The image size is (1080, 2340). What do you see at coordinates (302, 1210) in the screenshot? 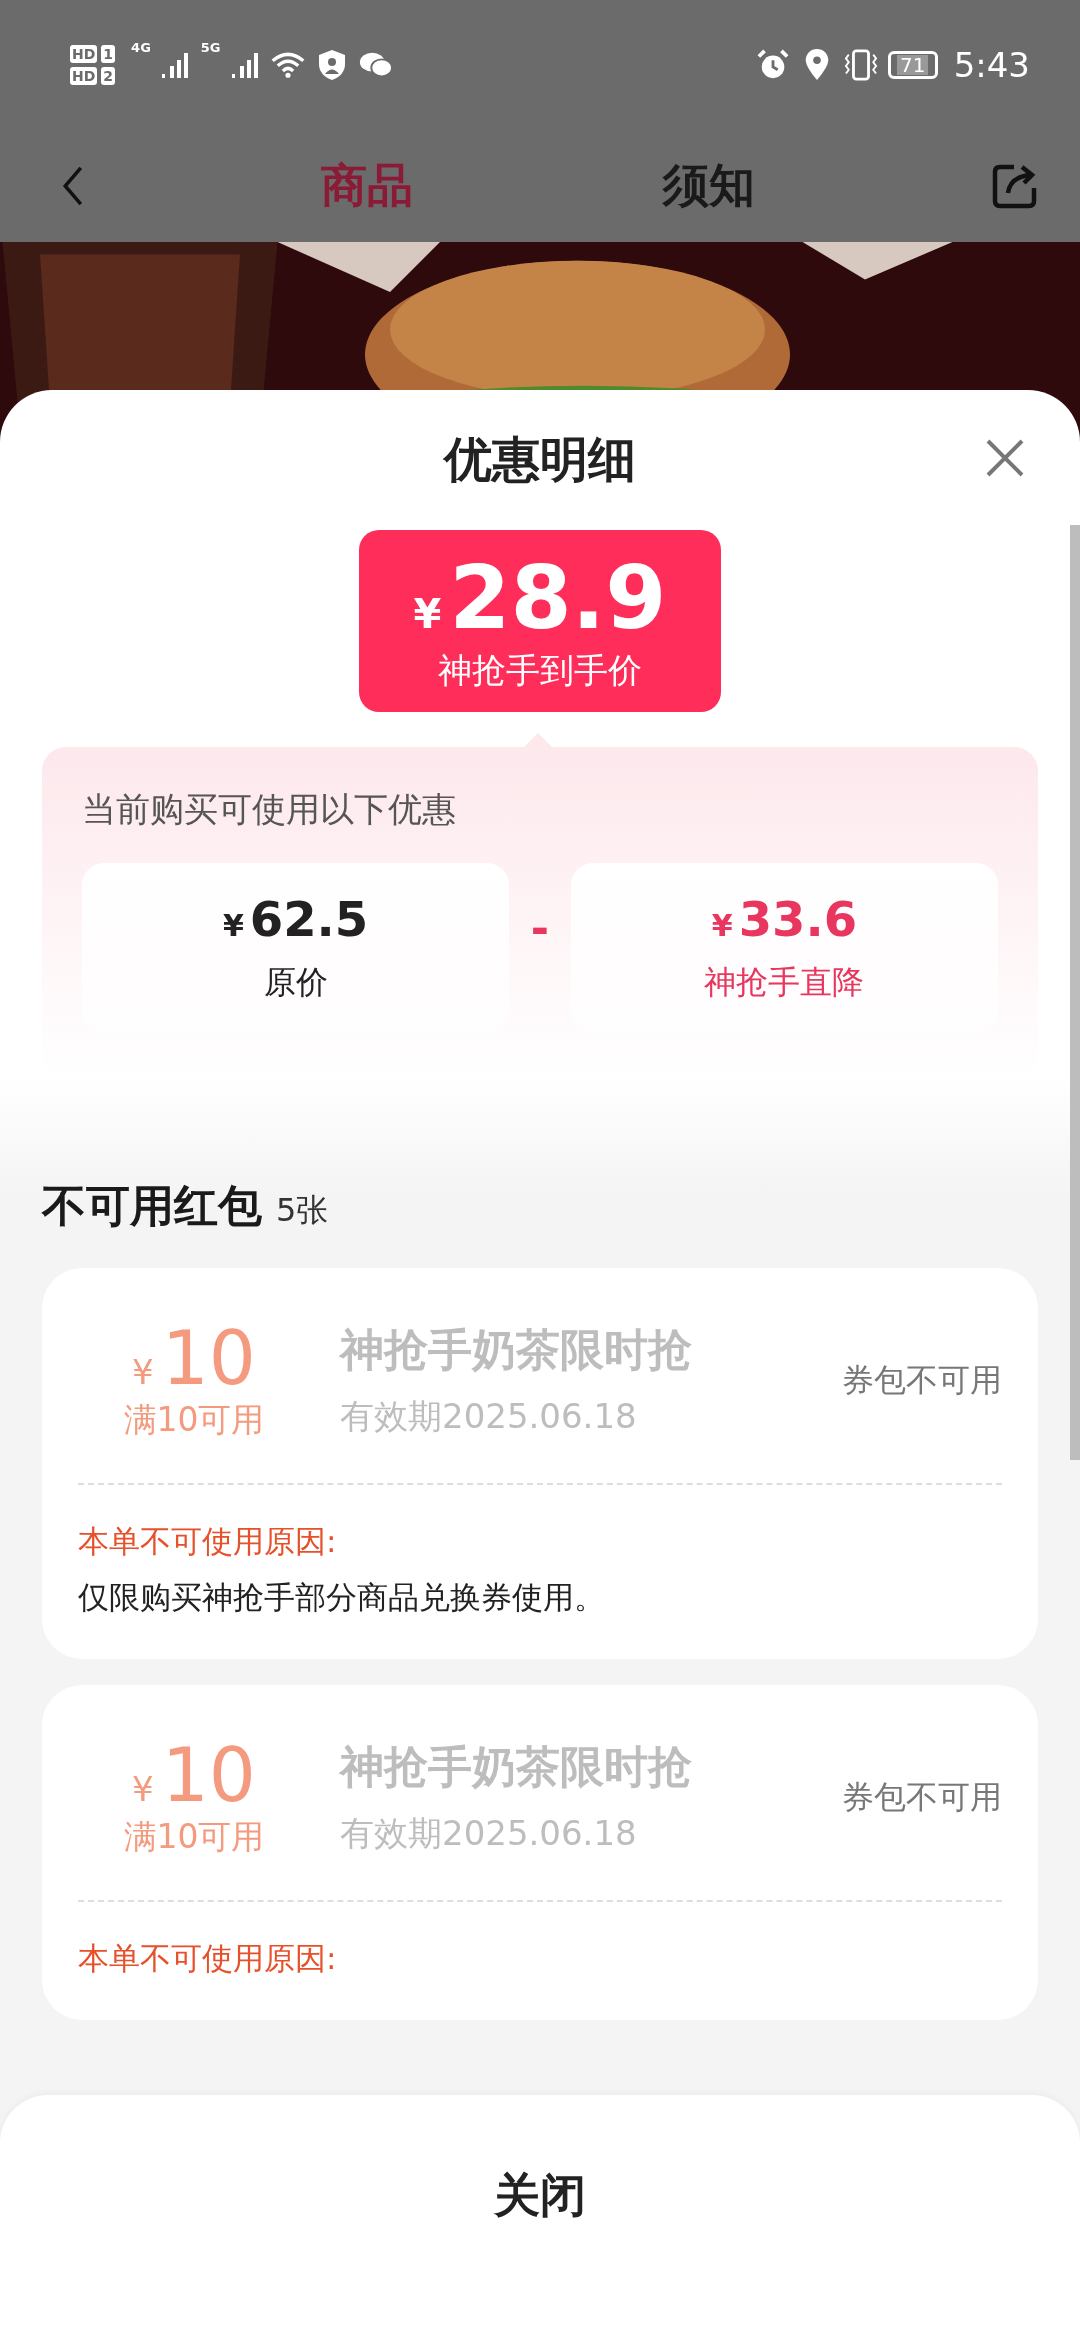
I see `coupon-count: 5张` at bounding box center [302, 1210].